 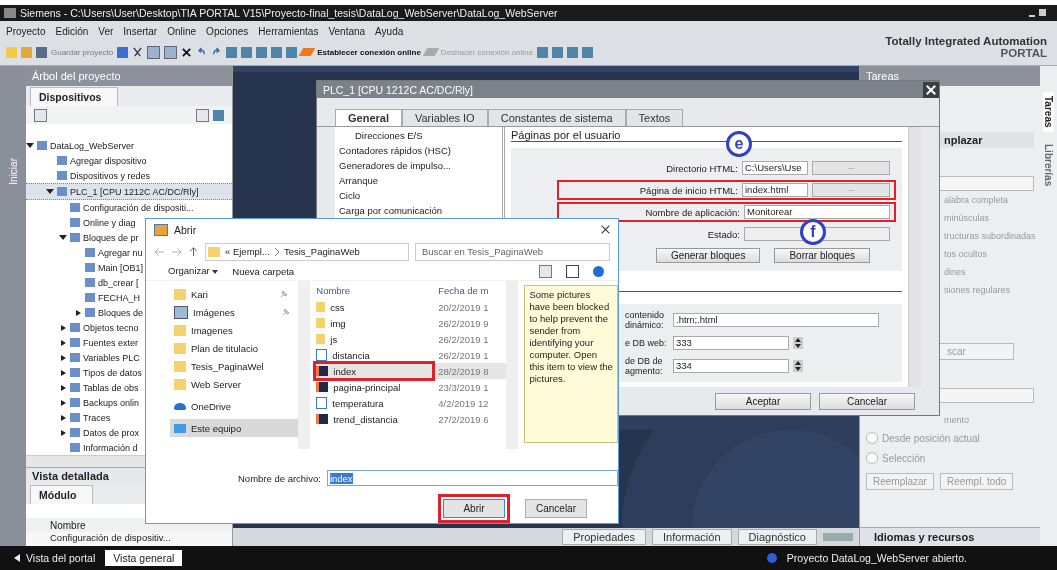 What do you see at coordinates (955, 272) in the screenshot?
I see `option-label: dines` at bounding box center [955, 272].